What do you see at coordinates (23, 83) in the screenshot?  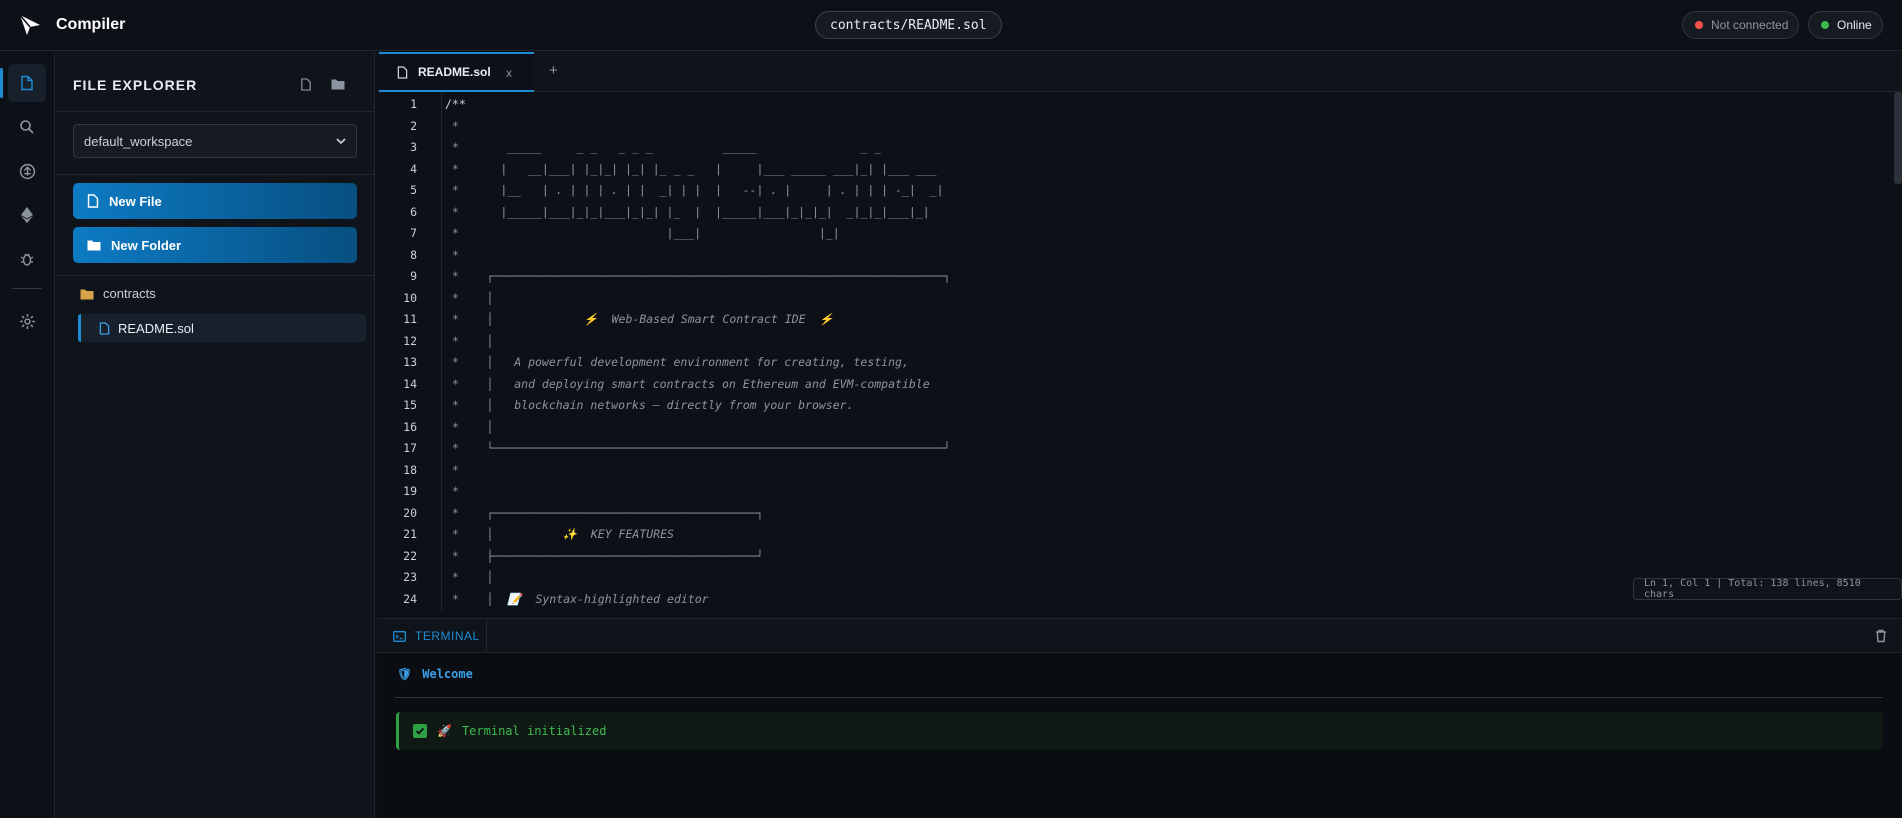 I see `activity-file-explorer` at bounding box center [23, 83].